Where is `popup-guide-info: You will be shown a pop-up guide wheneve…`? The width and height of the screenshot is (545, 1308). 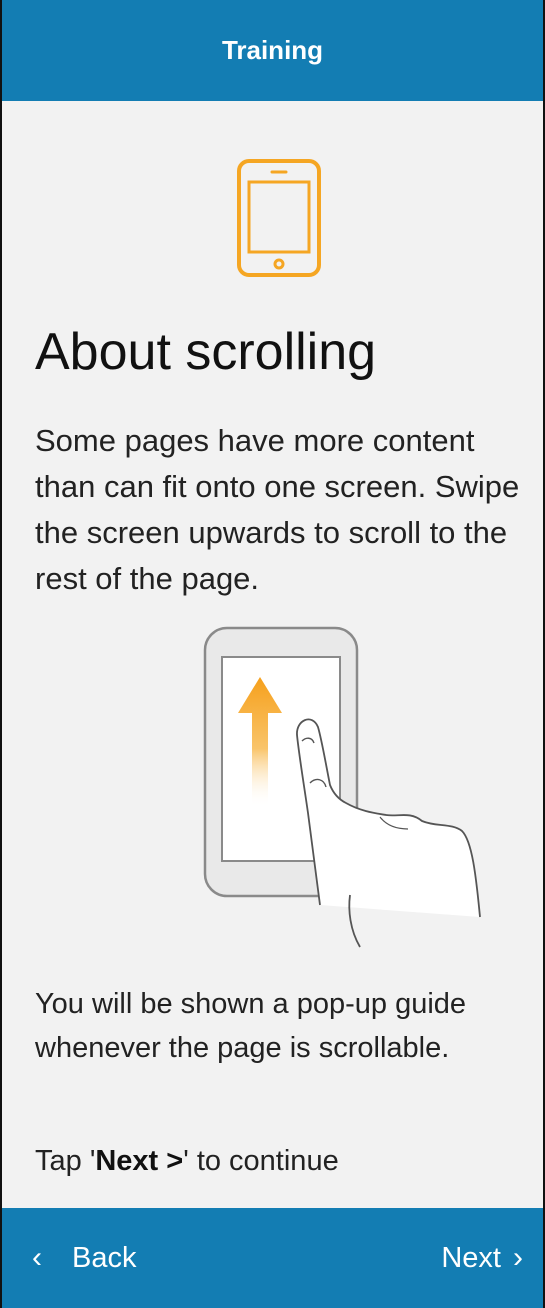
popup-guide-info: You will be shown a pop-up guide wheneve… is located at coordinates (251, 1026).